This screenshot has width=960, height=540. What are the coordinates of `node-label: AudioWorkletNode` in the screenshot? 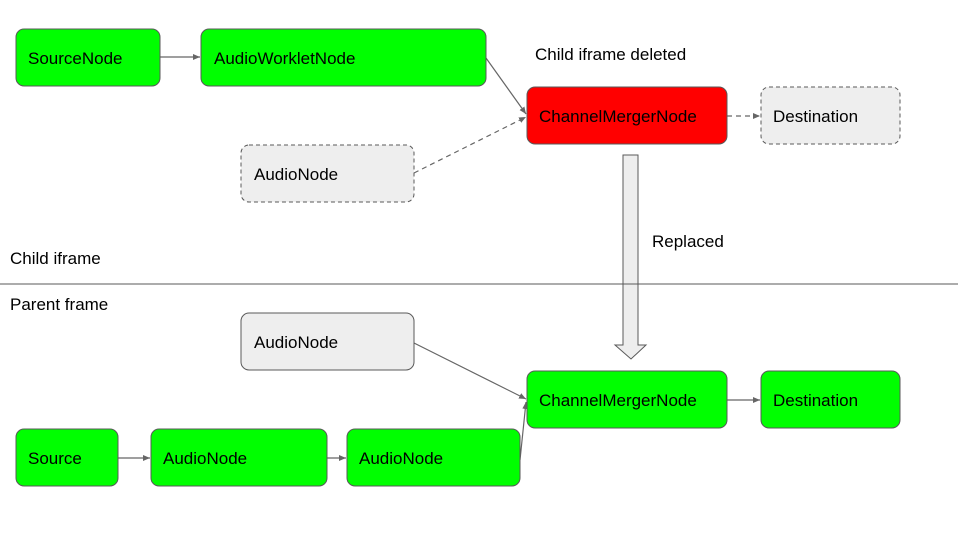 It's located at (284, 58).